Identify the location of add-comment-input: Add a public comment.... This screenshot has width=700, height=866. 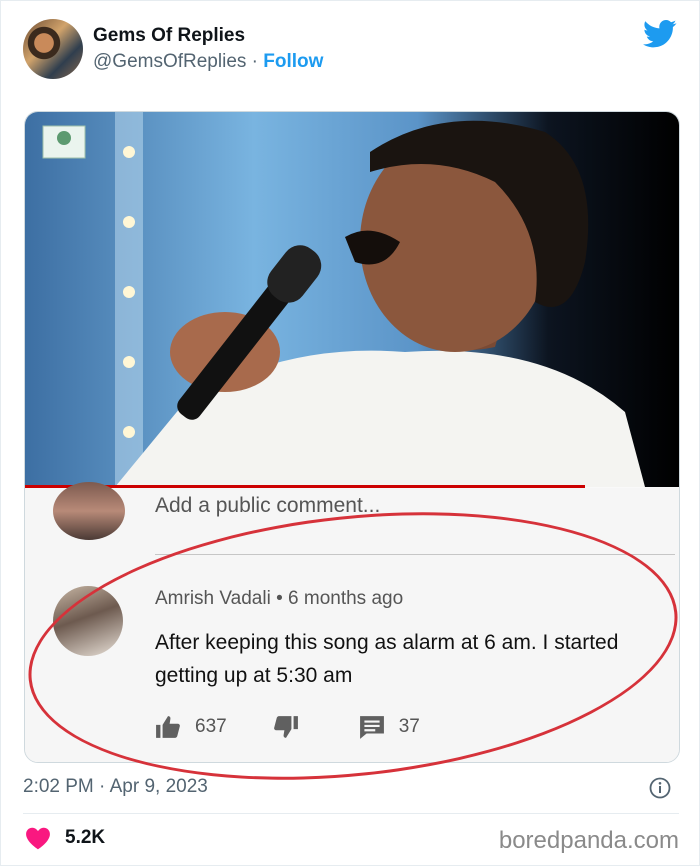
(267, 506).